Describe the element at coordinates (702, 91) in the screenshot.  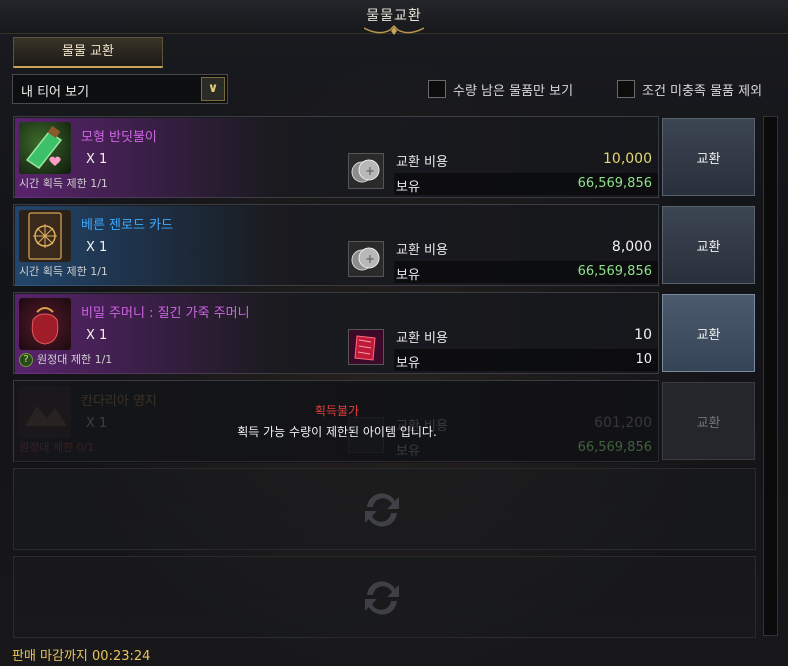
I see `checkbox-exclude-label: 조건 미충족 물품 제외` at that location.